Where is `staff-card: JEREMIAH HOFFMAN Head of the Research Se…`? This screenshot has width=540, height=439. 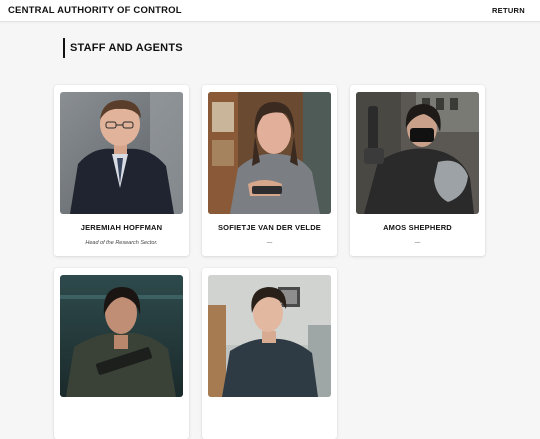 staff-card: JEREMIAH HOFFMAN Head of the Research Se… is located at coordinates (121, 170).